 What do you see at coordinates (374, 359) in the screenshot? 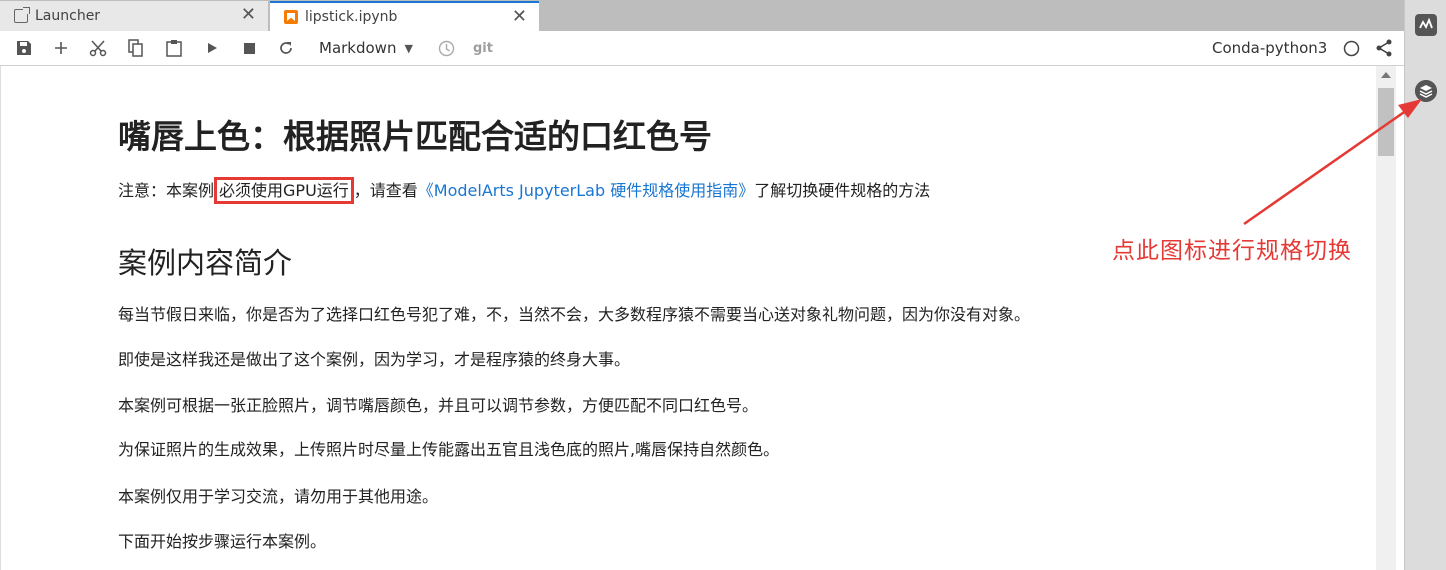
I see `paragraph: 即使是这样我还是做出了这个案例，因为学习，才是程序猿的终身大事。` at bounding box center [374, 359].